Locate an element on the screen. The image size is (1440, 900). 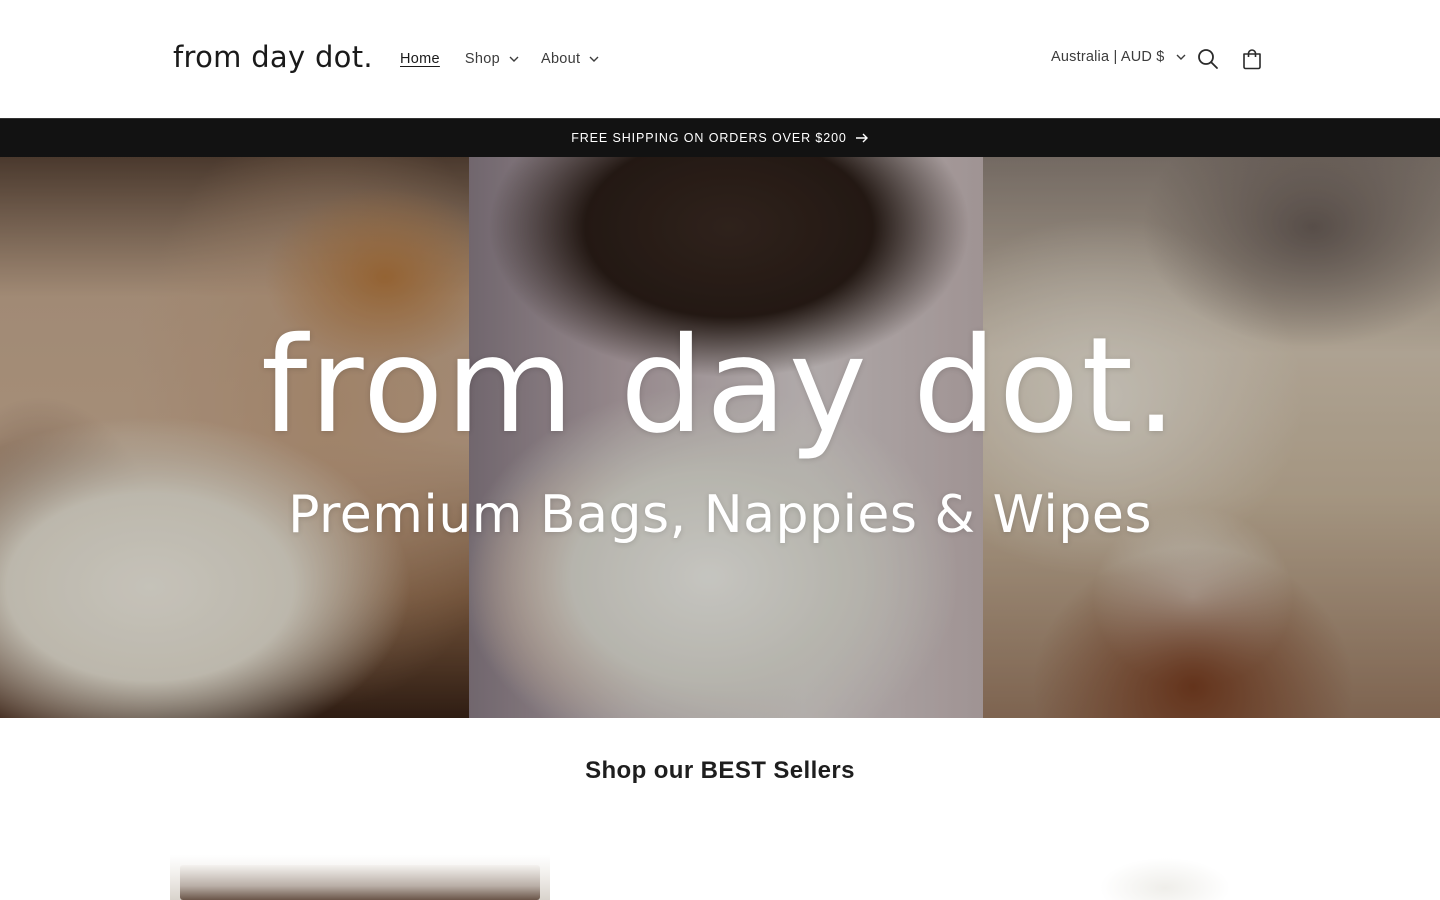
cart-icon is located at coordinates (1252, 59).